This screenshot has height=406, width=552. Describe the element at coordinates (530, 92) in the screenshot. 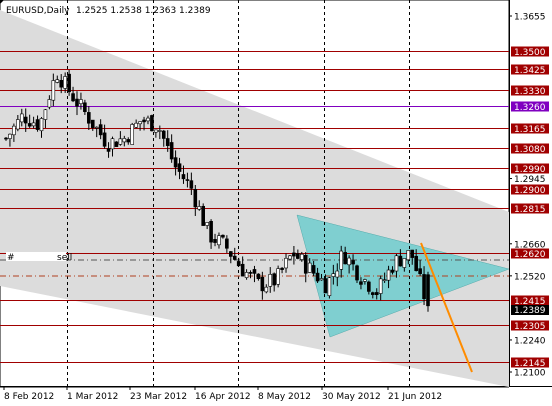

I see `level-price-text: 1.3330` at that location.